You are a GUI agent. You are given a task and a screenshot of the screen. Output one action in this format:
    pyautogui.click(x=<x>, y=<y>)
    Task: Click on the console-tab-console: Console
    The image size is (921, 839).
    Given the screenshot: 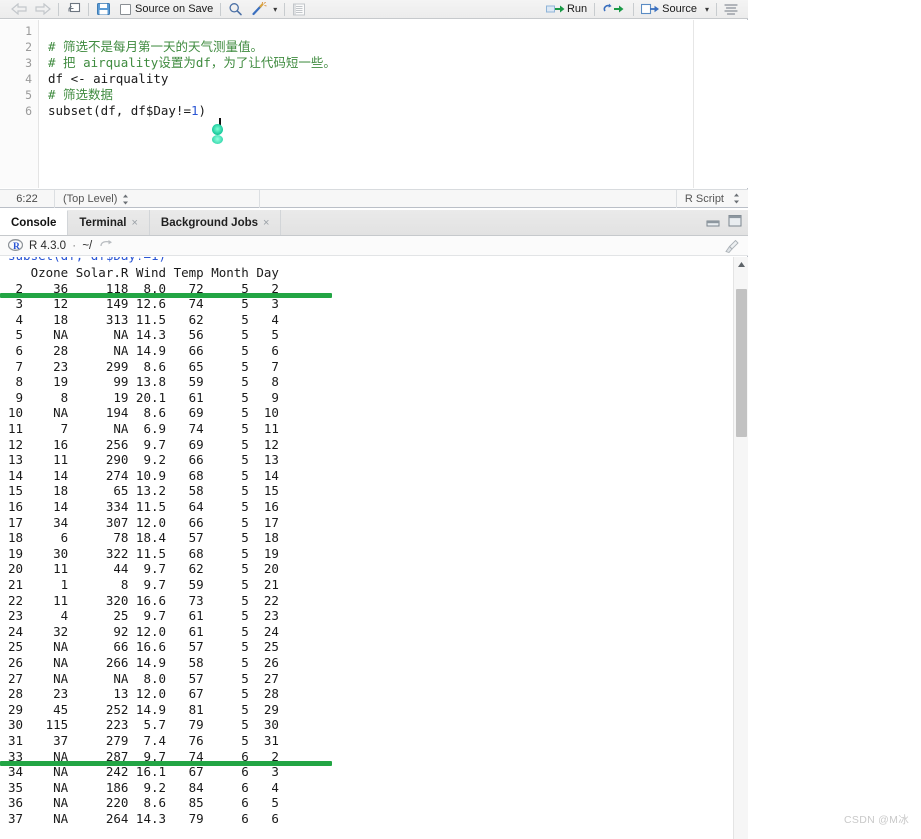 What is the action you would take?
    pyautogui.click(x=34, y=222)
    